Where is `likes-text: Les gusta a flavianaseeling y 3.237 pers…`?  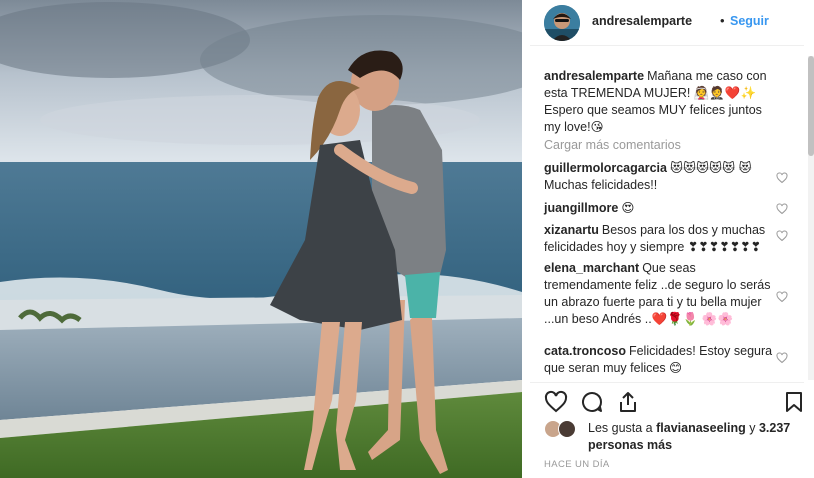 likes-text: Les gusta a flavianaseeling y 3.237 pers… is located at coordinates (693, 437).